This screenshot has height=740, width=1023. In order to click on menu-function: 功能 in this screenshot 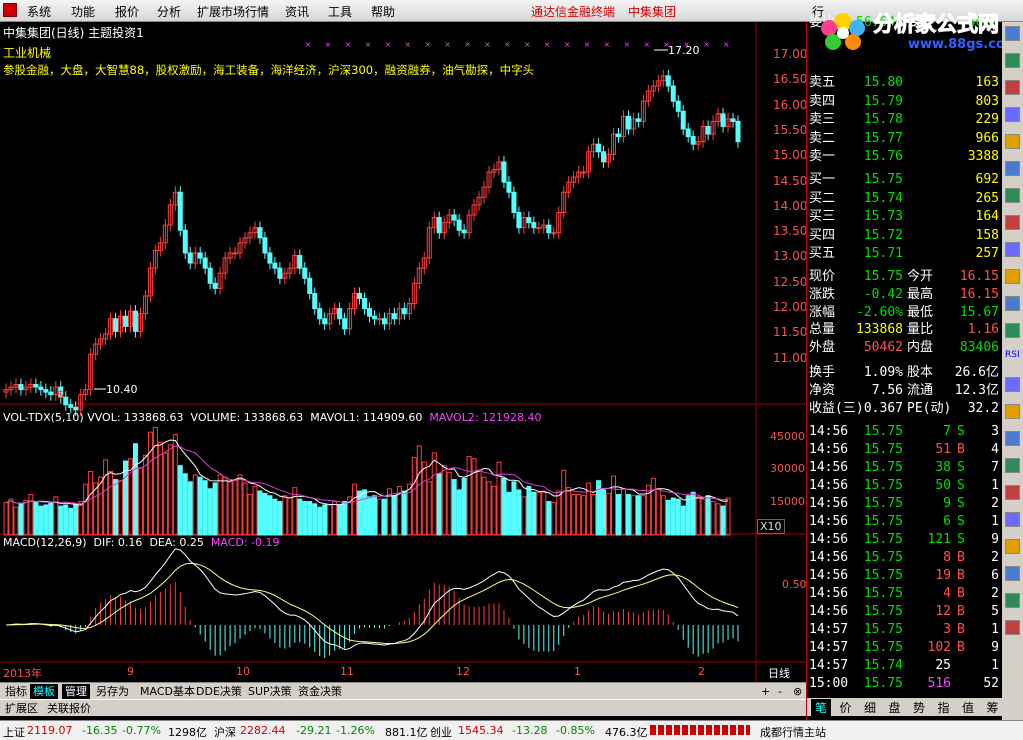, I will do `click(83, 11)`.